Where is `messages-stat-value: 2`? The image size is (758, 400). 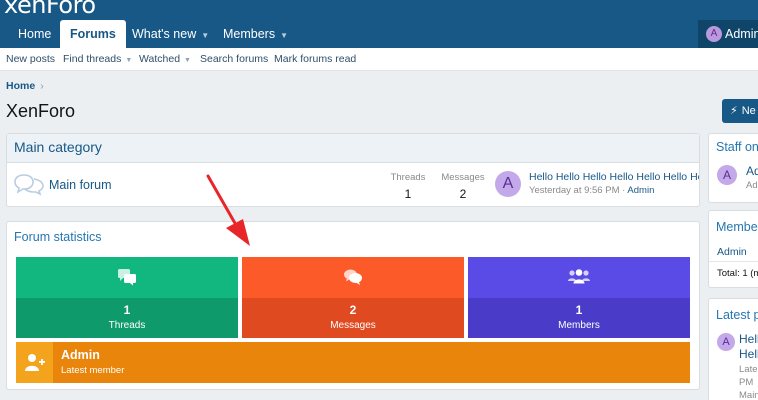
messages-stat-value: 2 is located at coordinates (353, 310).